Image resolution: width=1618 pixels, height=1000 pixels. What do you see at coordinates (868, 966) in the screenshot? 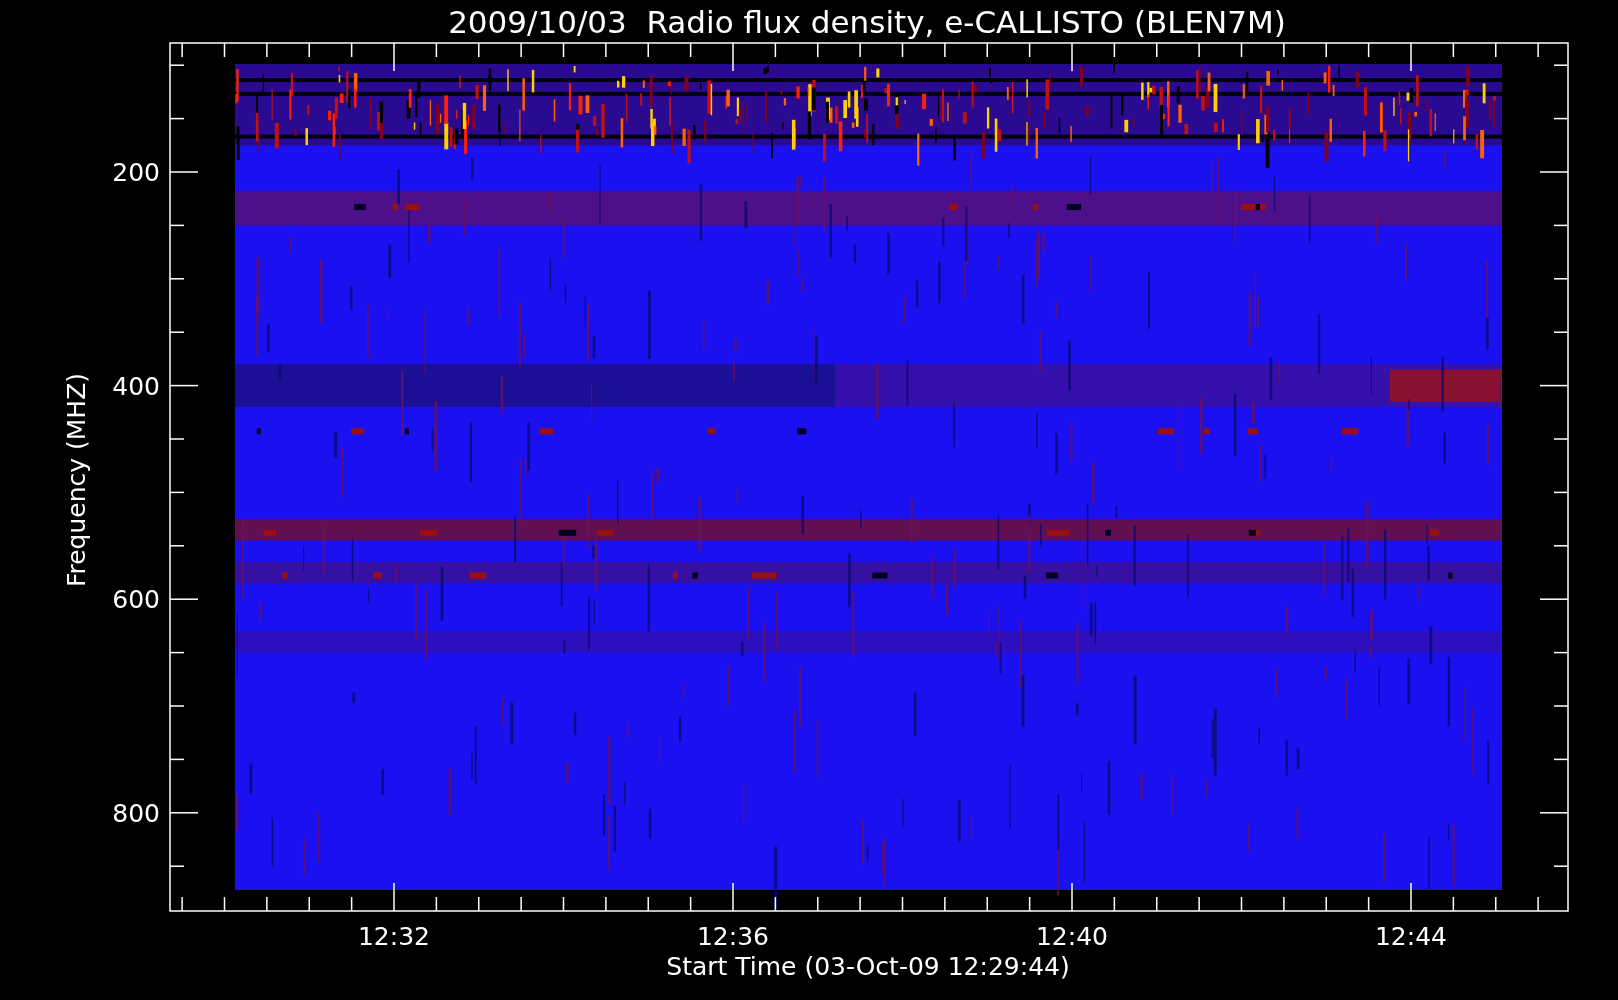
I see `axis-label: Start Time (03-Oct-09 12:29:44)` at bounding box center [868, 966].